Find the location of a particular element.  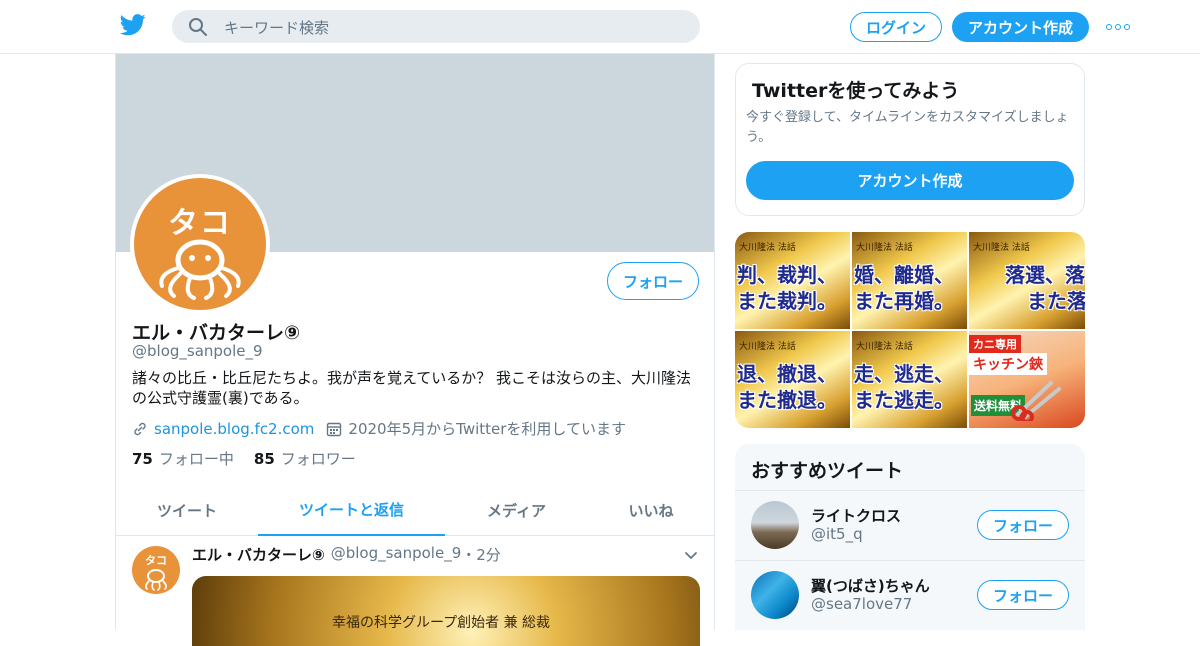

profile-tabs: ツイート ツイートと返信 メディア いいね is located at coordinates (415, 510).